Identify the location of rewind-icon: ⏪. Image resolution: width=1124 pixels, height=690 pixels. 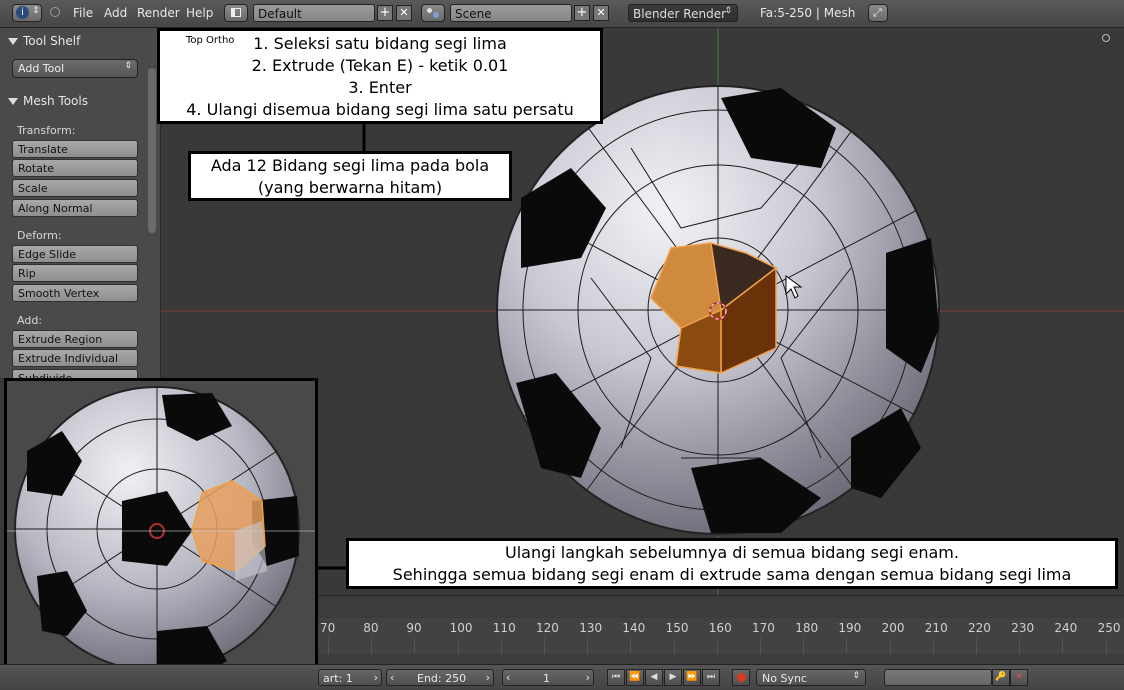
(635, 677).